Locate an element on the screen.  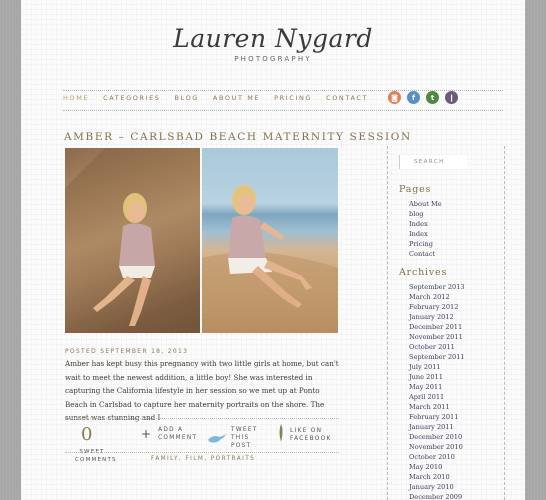
archive-link: May 2011 is located at coordinates (437, 387).